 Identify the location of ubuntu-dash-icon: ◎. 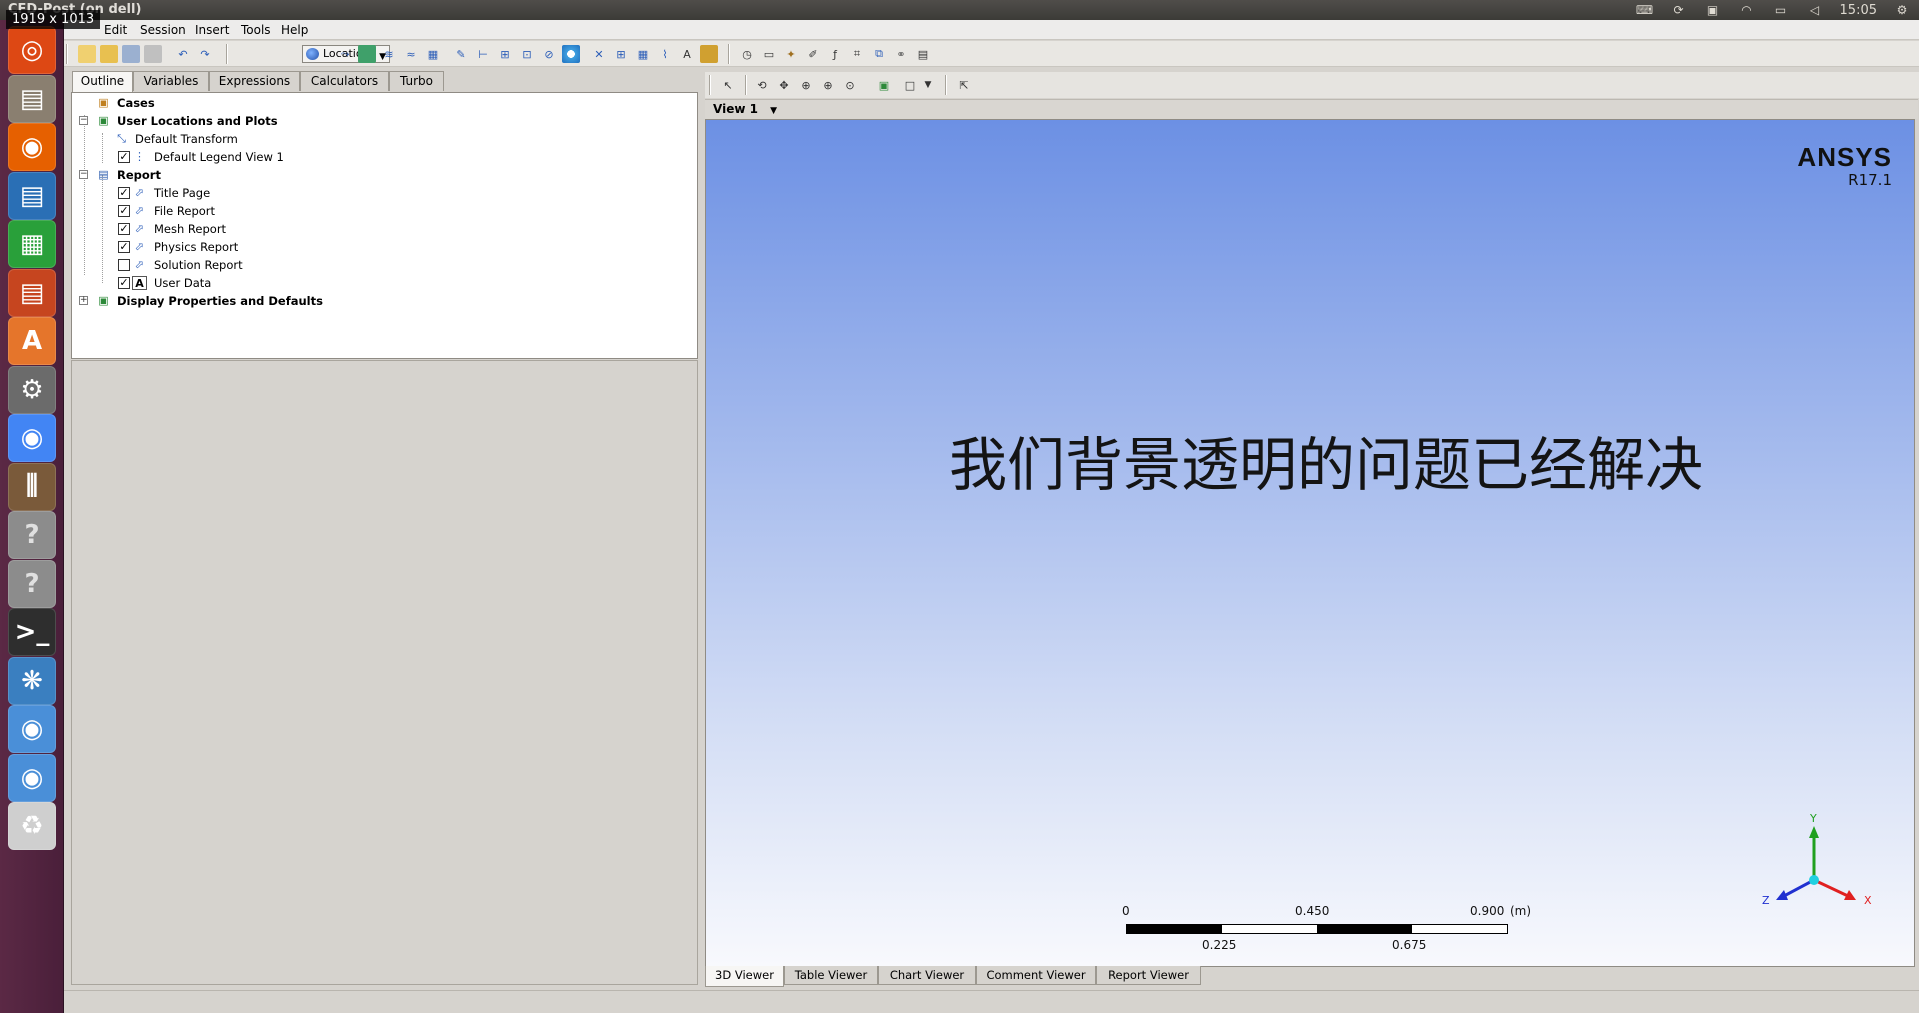
(32, 50).